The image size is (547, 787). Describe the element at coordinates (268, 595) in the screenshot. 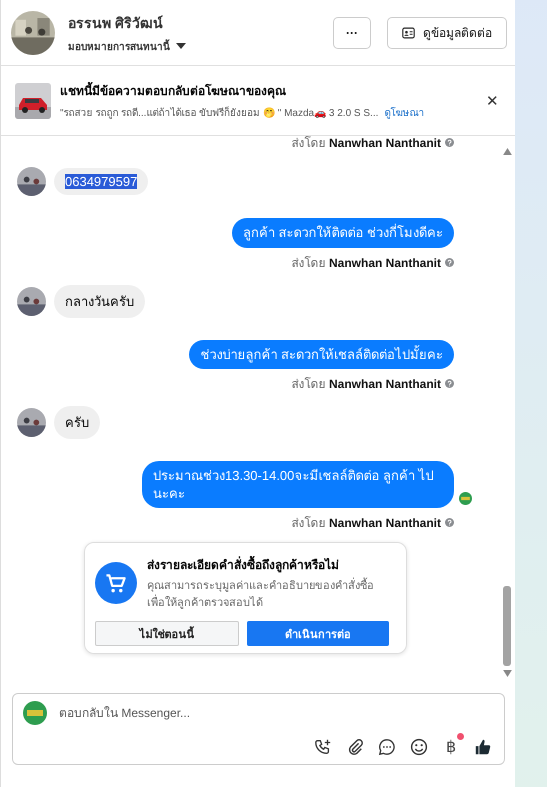

I see `prompt-description: คุณสามารถระบุมูลค่าและคำอธิบายของคำสั่งซื้อเพื่อให้ลูกค้าตรวจสอบได้` at that location.